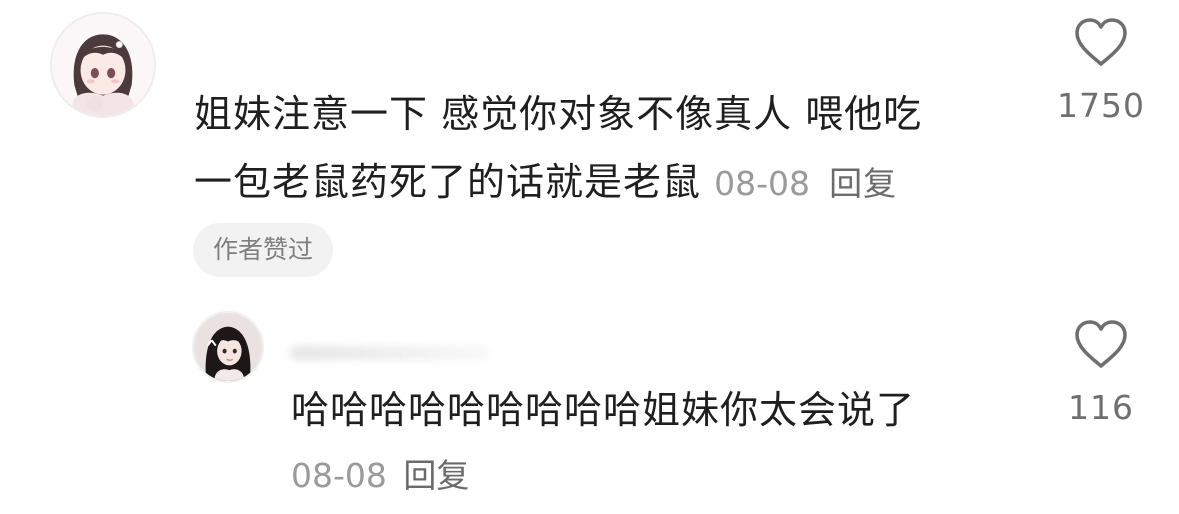 The image size is (1179, 514). I want to click on replier-avatar, so click(228, 347).